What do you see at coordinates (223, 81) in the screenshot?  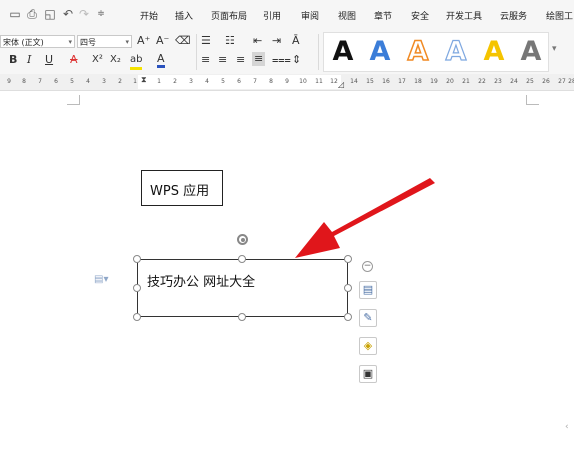 I see `ruler-number: 5` at bounding box center [223, 81].